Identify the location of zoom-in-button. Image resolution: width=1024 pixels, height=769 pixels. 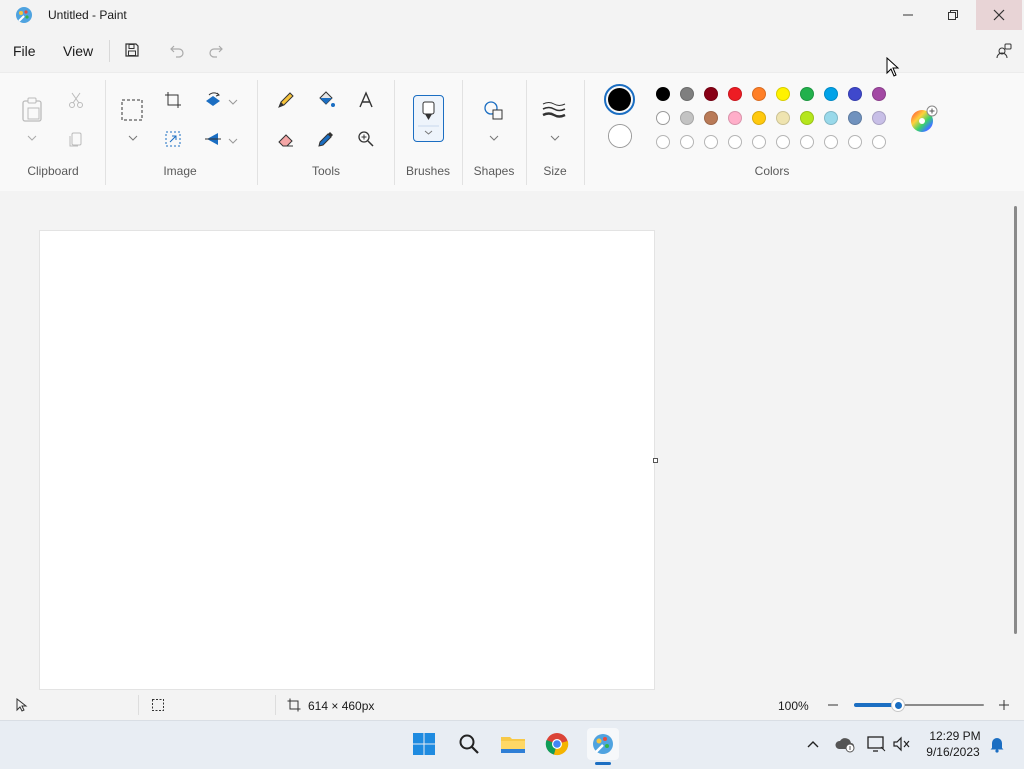
(1004, 705).